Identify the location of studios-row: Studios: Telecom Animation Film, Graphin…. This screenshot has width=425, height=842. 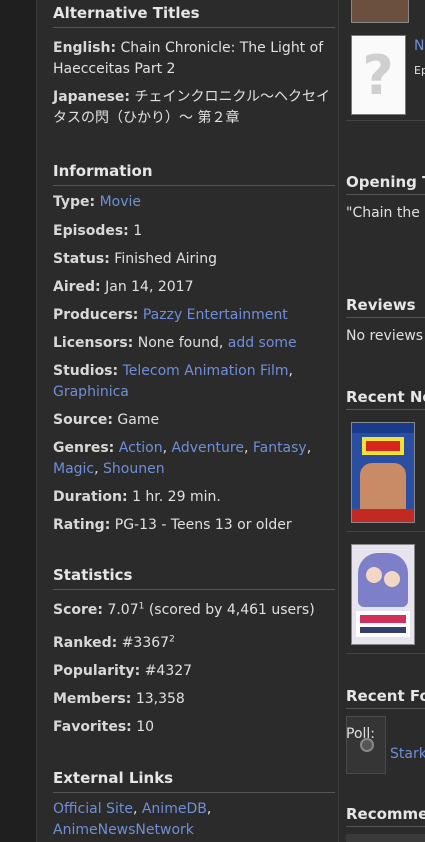
(194, 382).